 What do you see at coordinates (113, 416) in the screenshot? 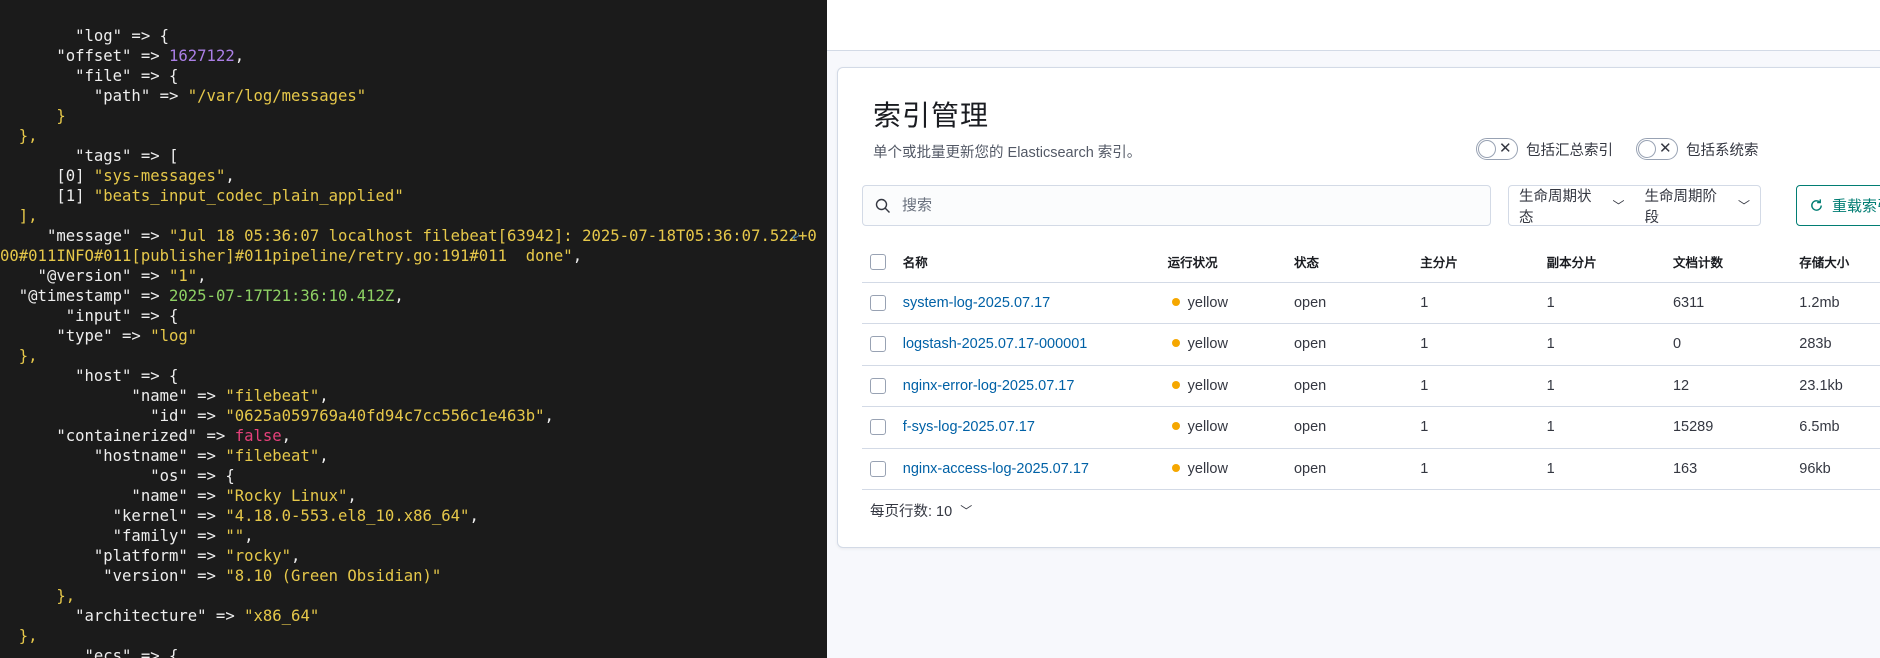
I see `terminal-text: "id" =>` at bounding box center [113, 416].